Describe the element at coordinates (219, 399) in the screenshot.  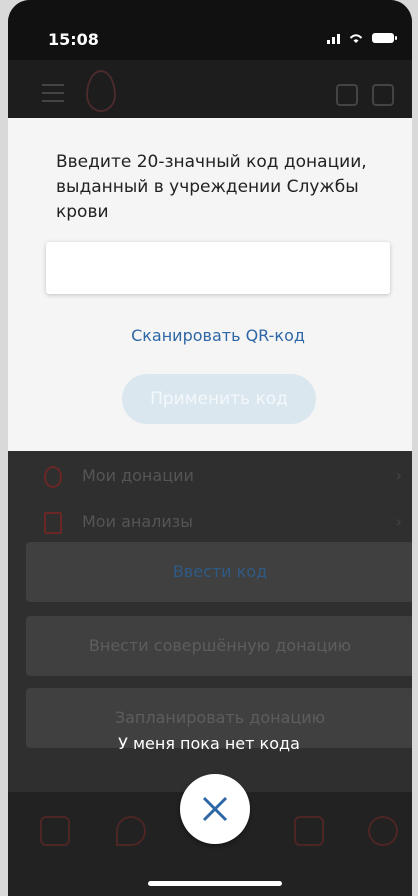
I see `apply-code-button: Применить код` at that location.